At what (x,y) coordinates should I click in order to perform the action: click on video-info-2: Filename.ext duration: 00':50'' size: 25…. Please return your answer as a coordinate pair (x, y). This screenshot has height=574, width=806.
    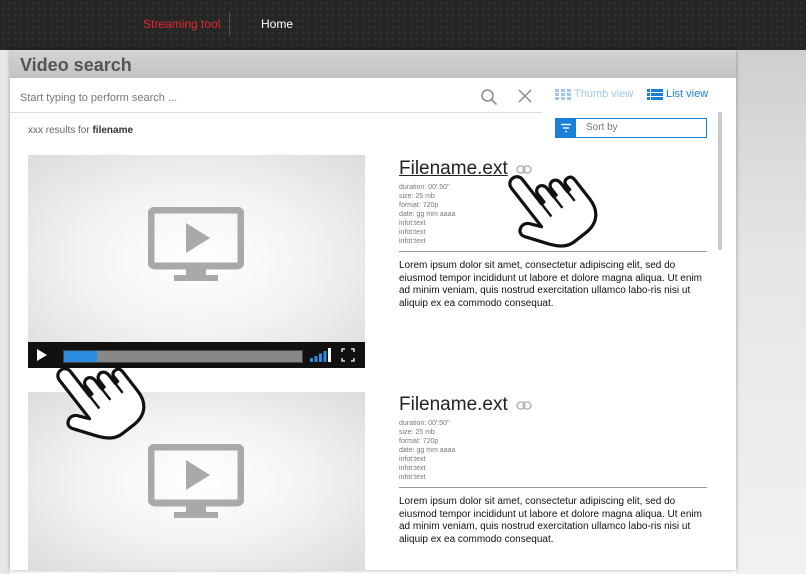
    Looking at the image, I should click on (554, 470).